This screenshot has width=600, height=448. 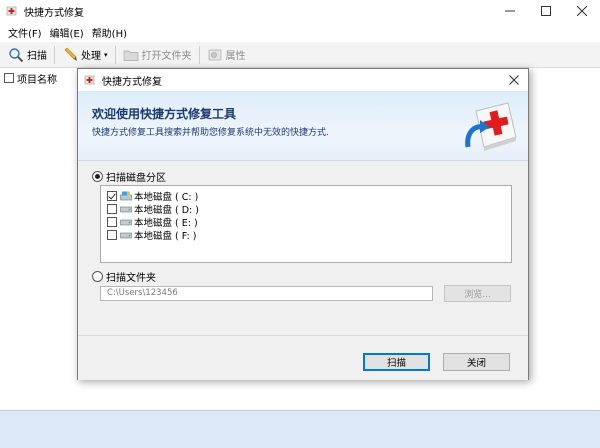 What do you see at coordinates (396, 362) in the screenshot?
I see `scan-button: 扫描` at bounding box center [396, 362].